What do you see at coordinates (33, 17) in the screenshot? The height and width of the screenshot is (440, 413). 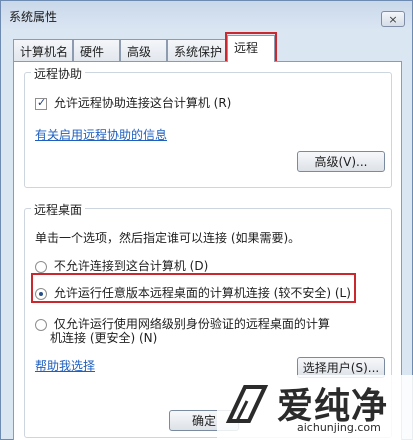 I see `window-title: 系统属性` at bounding box center [33, 17].